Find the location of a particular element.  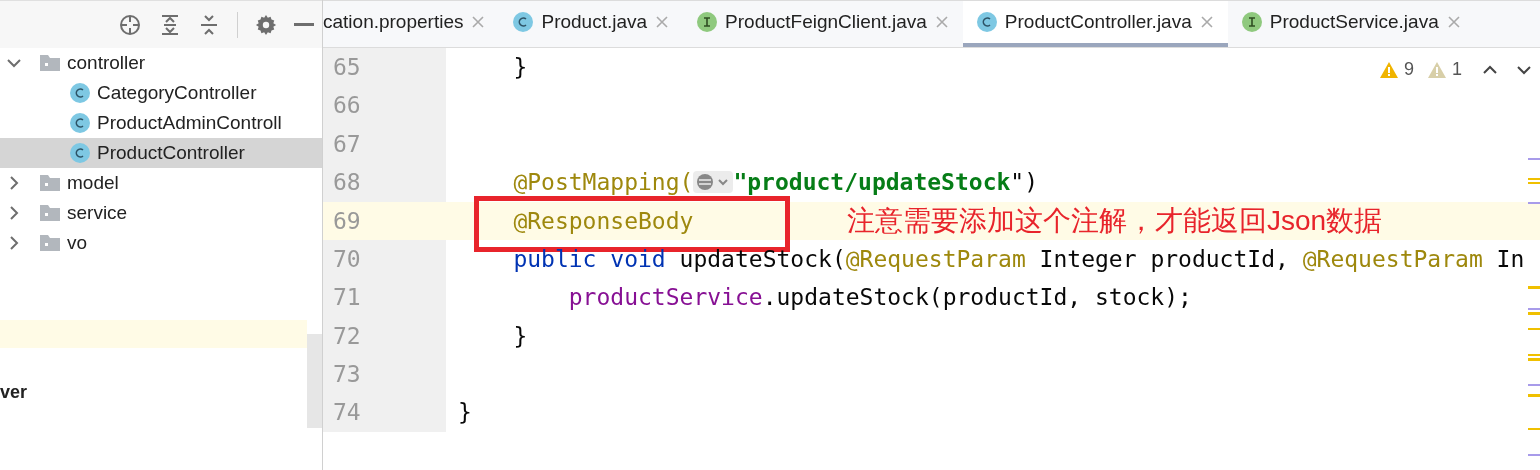

warning-count: 9 is located at coordinates (1408, 69).